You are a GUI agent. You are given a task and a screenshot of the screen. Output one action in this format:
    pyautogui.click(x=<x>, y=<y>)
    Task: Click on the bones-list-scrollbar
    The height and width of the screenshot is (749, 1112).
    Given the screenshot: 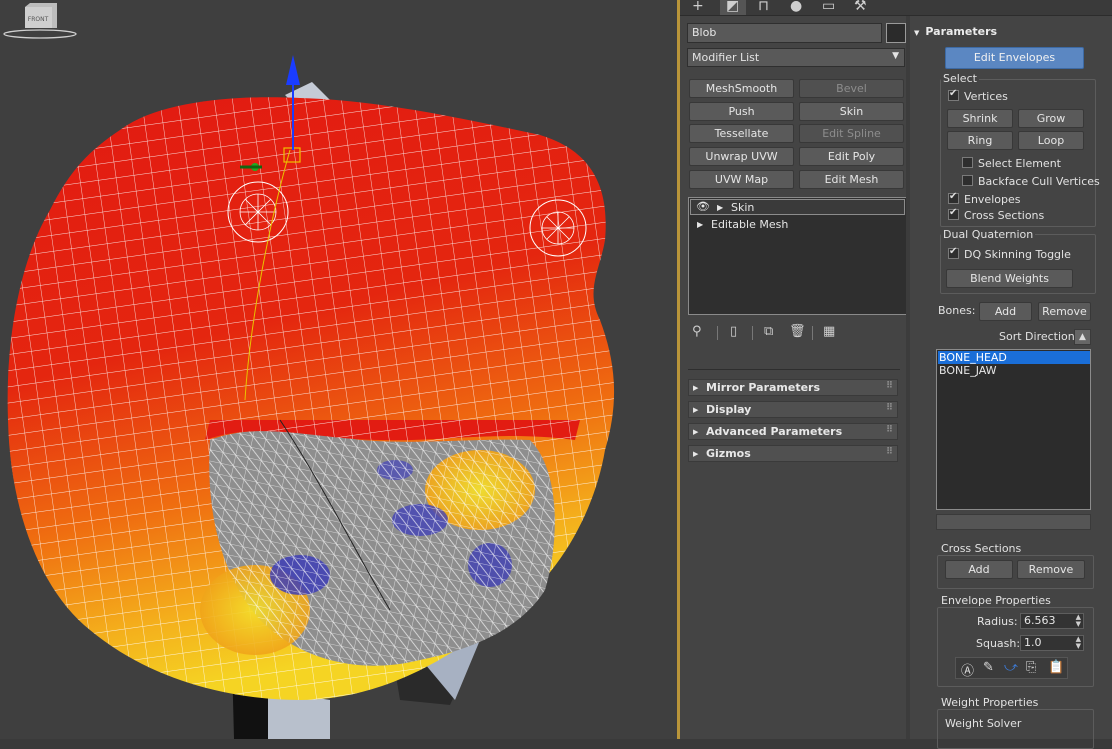 What is the action you would take?
    pyautogui.click(x=1013, y=522)
    